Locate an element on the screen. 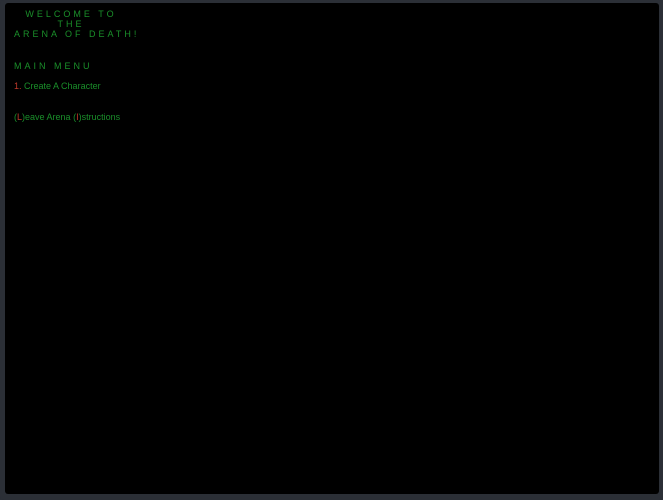  menu-item-instructions: (I)structions is located at coordinates (96, 117).